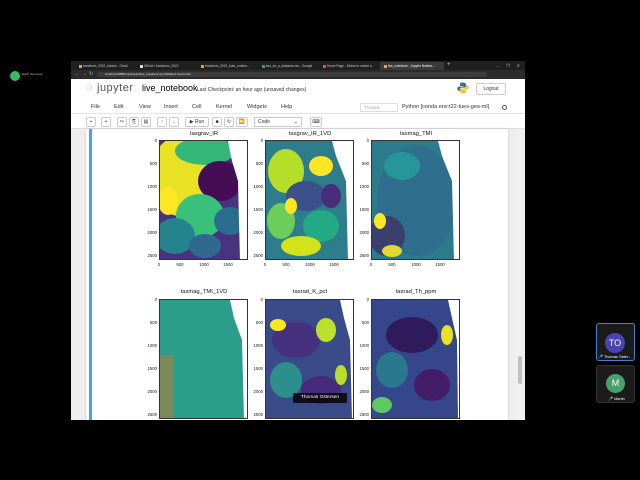  Describe the element at coordinates (286, 107) in the screenshot. I see `menu-help: Help` at that location.